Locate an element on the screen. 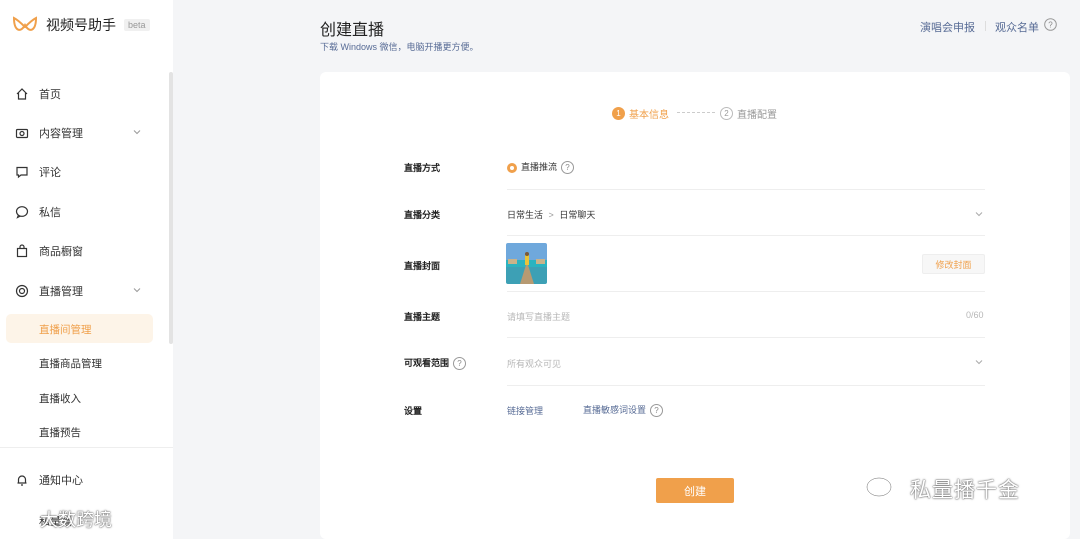 This screenshot has height=539, width=1080. live-mode-option: 直播推流? is located at coordinates (541, 167).